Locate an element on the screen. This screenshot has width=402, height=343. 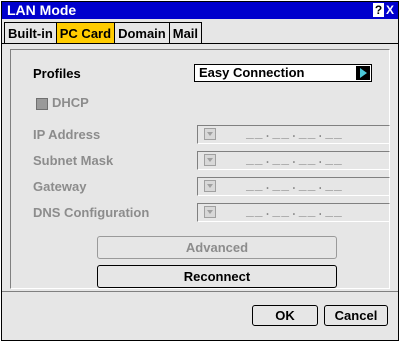
right-arrow-icon is located at coordinates (363, 73).